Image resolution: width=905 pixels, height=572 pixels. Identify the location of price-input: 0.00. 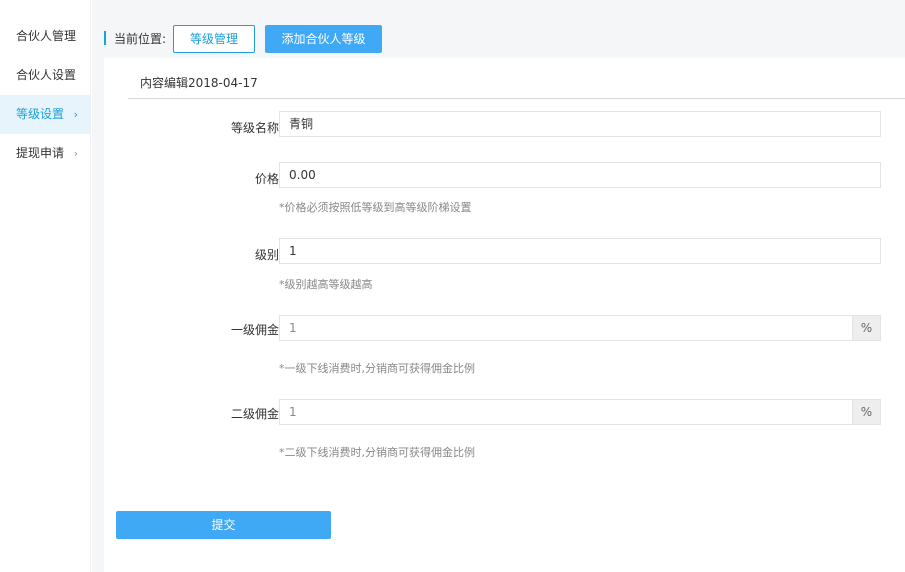
(580, 175).